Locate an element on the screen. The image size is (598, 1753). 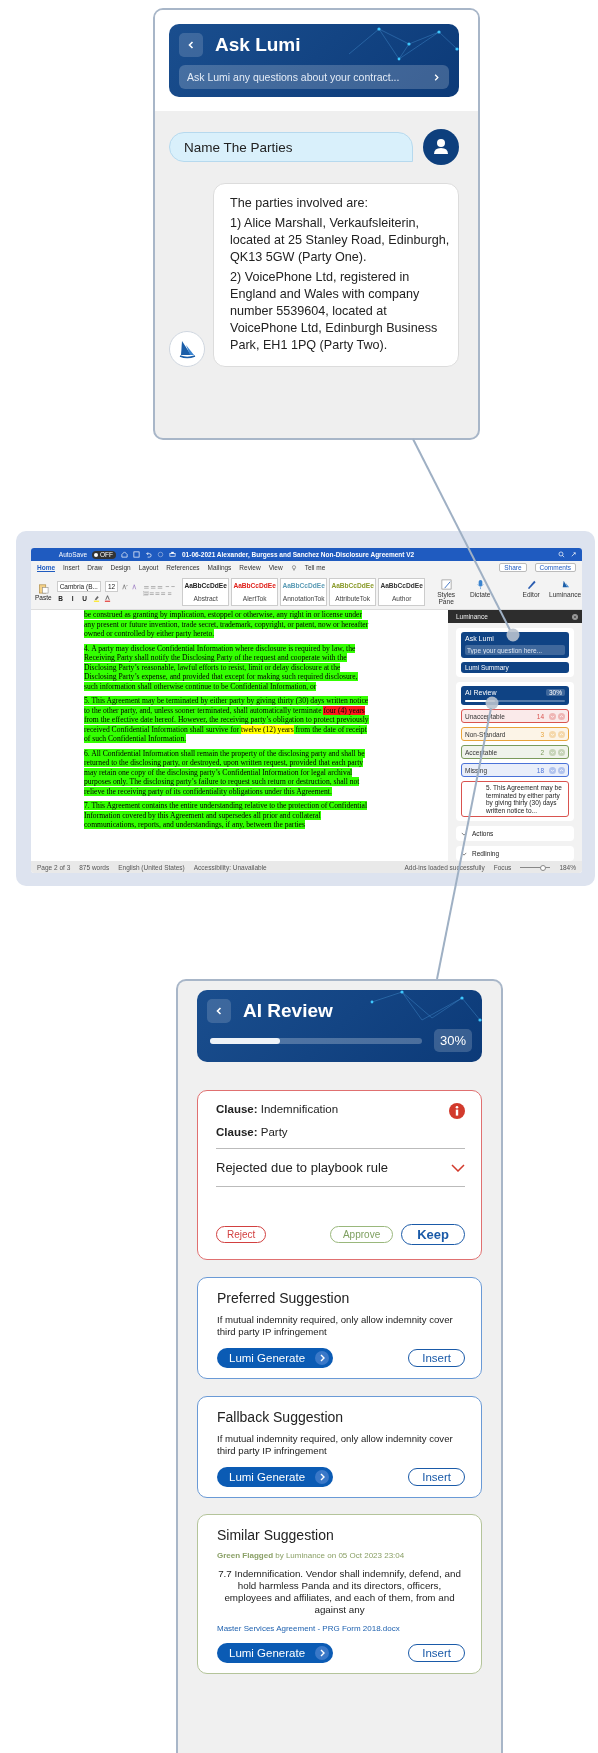
chevron-down-icon is located at coordinates (458, 1167).